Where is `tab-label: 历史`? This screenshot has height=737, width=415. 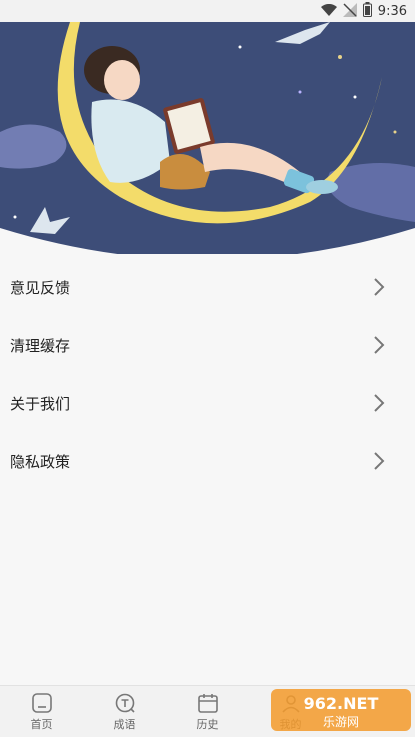 tab-label: 历史 is located at coordinates (207, 724).